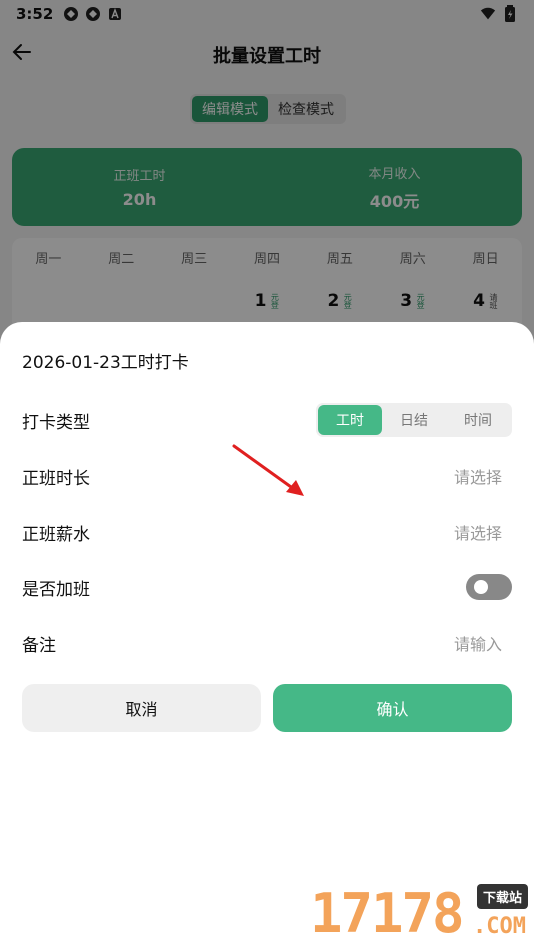 Image resolution: width=534 pixels, height=948 pixels. Describe the element at coordinates (350, 420) in the screenshot. I see `punch-type-hours: 工时` at that location.